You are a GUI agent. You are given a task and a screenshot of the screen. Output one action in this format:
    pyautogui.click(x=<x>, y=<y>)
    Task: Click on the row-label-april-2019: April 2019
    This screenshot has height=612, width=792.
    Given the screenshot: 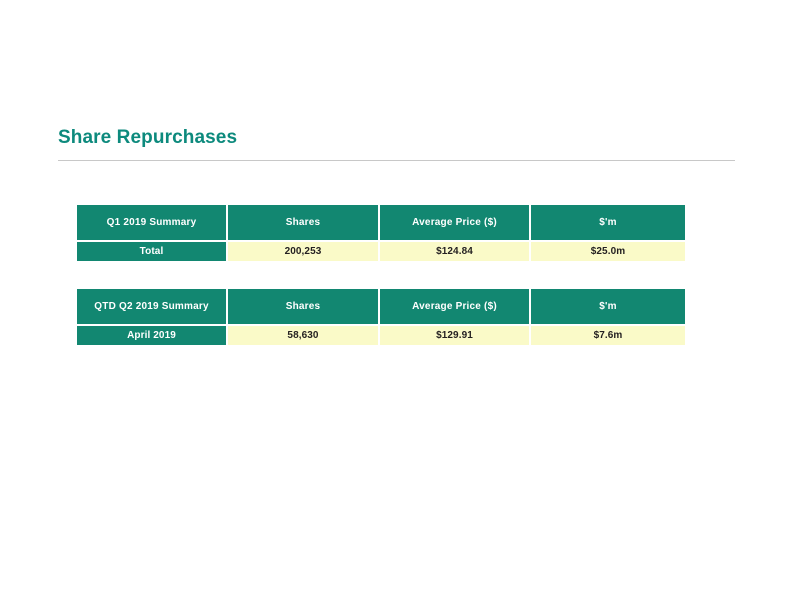 What is the action you would take?
    pyautogui.click(x=152, y=335)
    